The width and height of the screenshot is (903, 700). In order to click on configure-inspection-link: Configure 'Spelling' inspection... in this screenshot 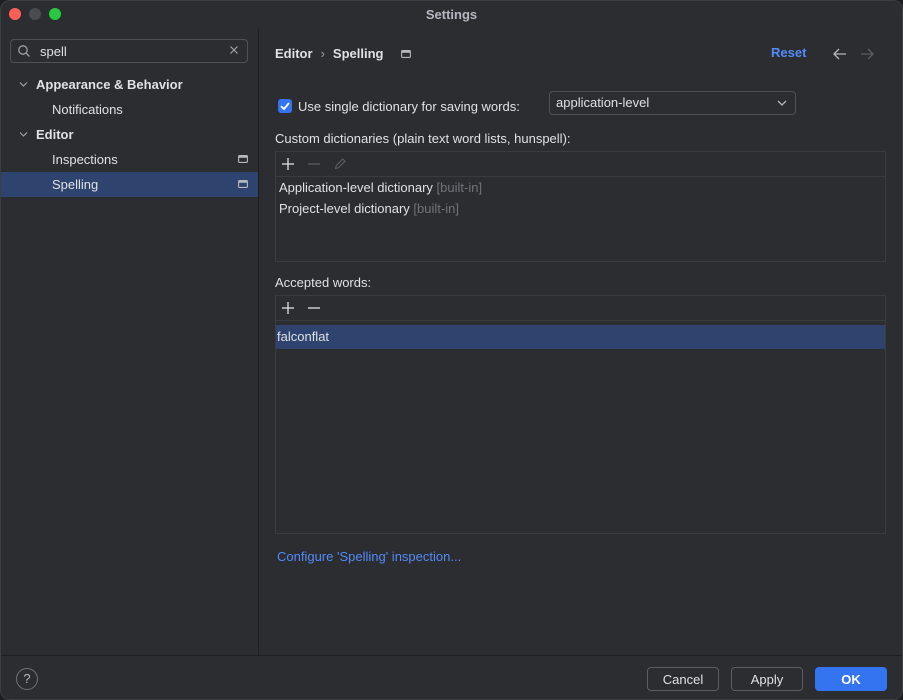, I will do `click(369, 556)`.